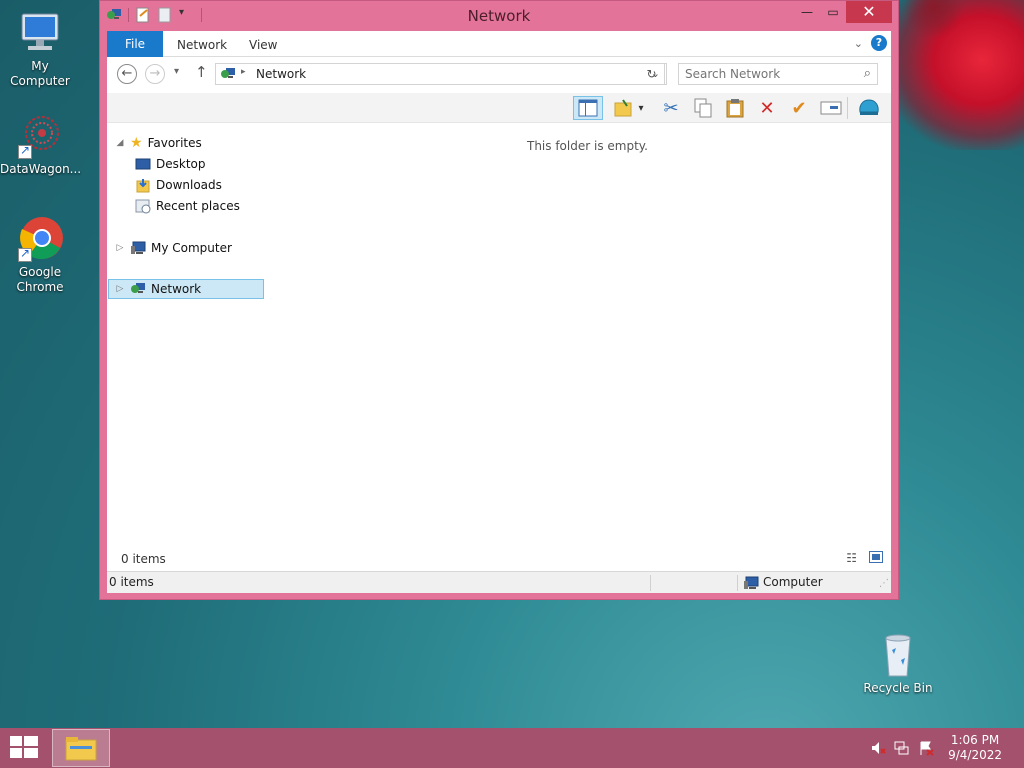 The height and width of the screenshot is (768, 1024). I want to click on downloads-icon, so click(143, 185).